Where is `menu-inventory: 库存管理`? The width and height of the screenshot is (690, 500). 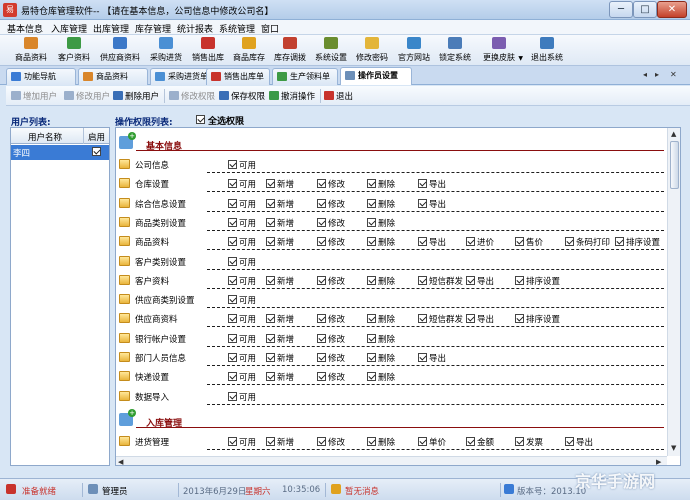
menu-inventory: 库存管理 is located at coordinates (153, 28).